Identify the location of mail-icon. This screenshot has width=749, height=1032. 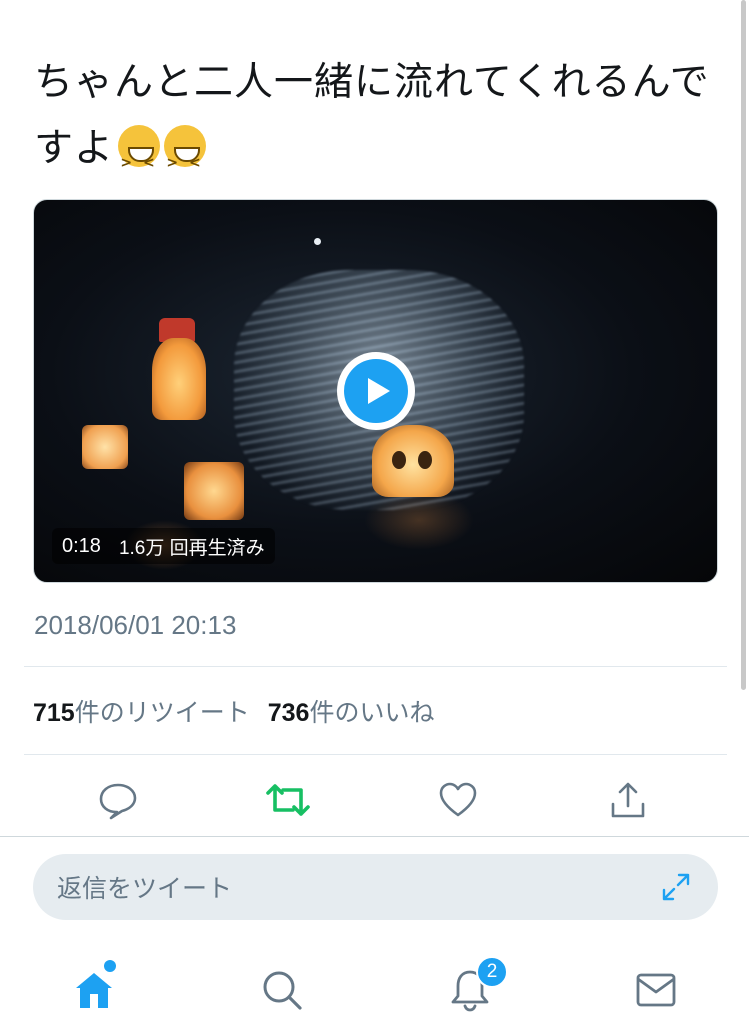
(656, 990).